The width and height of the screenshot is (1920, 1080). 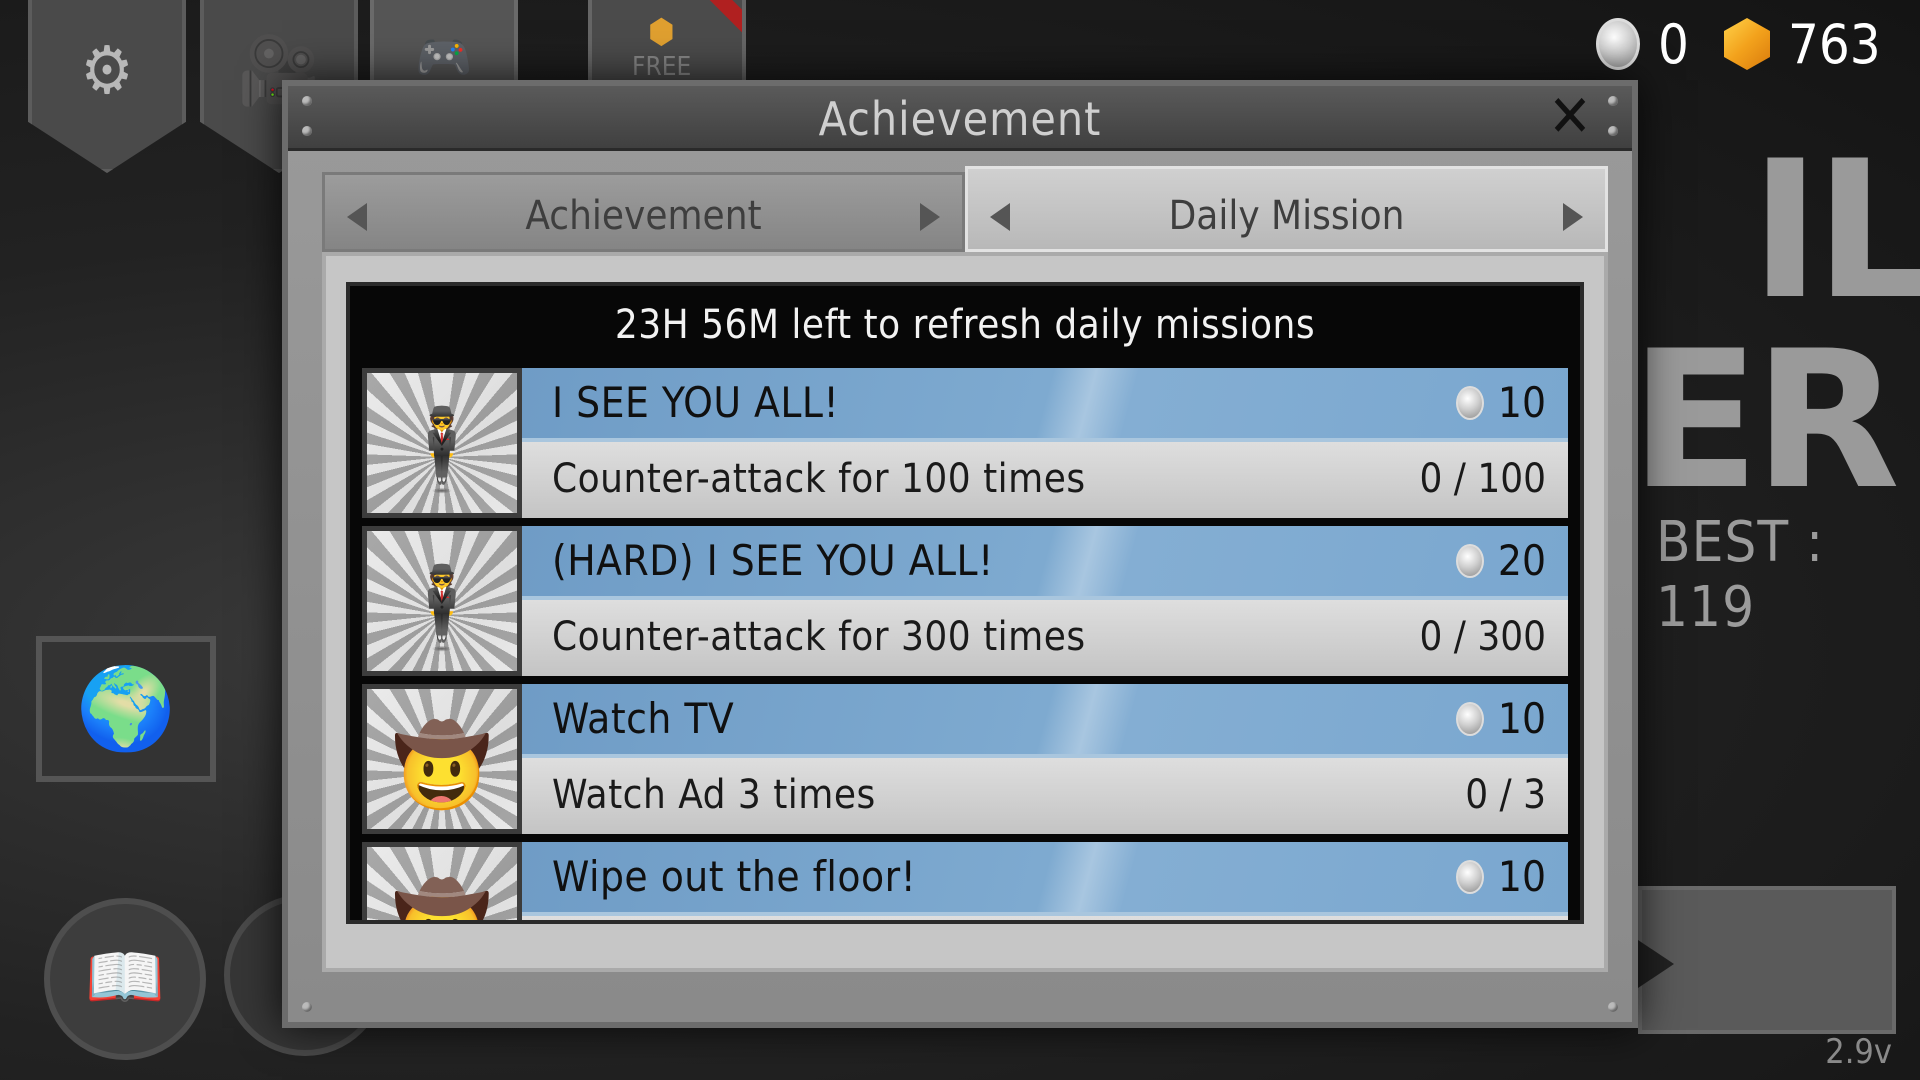 I want to click on mission-body: Counter-attack for 300 times 0 / 300, so click(x=1045, y=638).